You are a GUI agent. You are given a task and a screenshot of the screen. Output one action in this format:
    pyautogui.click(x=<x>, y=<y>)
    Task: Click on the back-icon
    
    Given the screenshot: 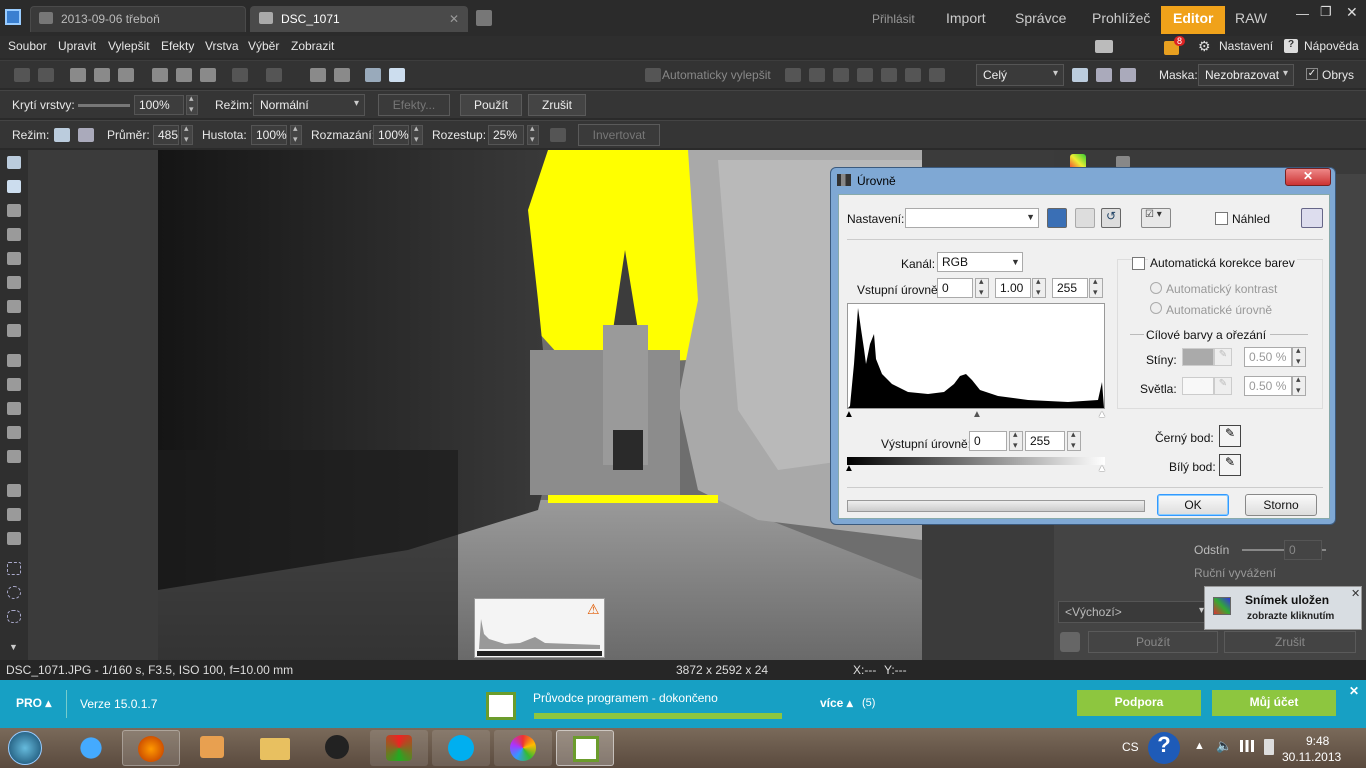 What is the action you would take?
    pyautogui.click(x=22, y=75)
    